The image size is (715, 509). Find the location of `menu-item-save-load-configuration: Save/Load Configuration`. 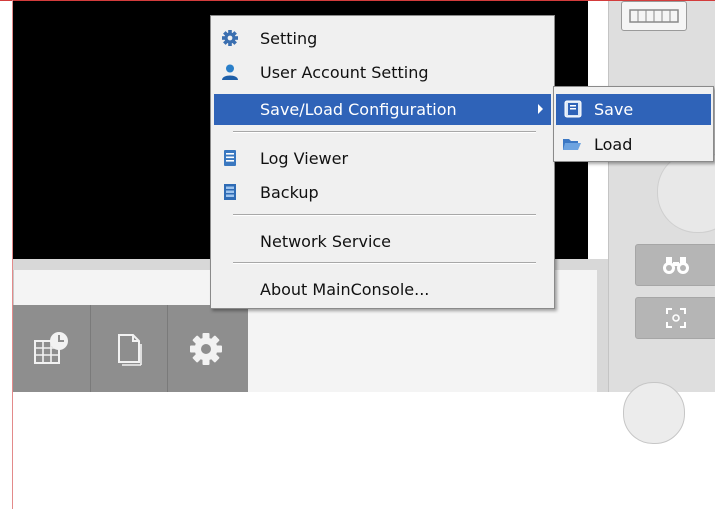

menu-item-save-load-configuration: Save/Load Configuration is located at coordinates (382, 109).